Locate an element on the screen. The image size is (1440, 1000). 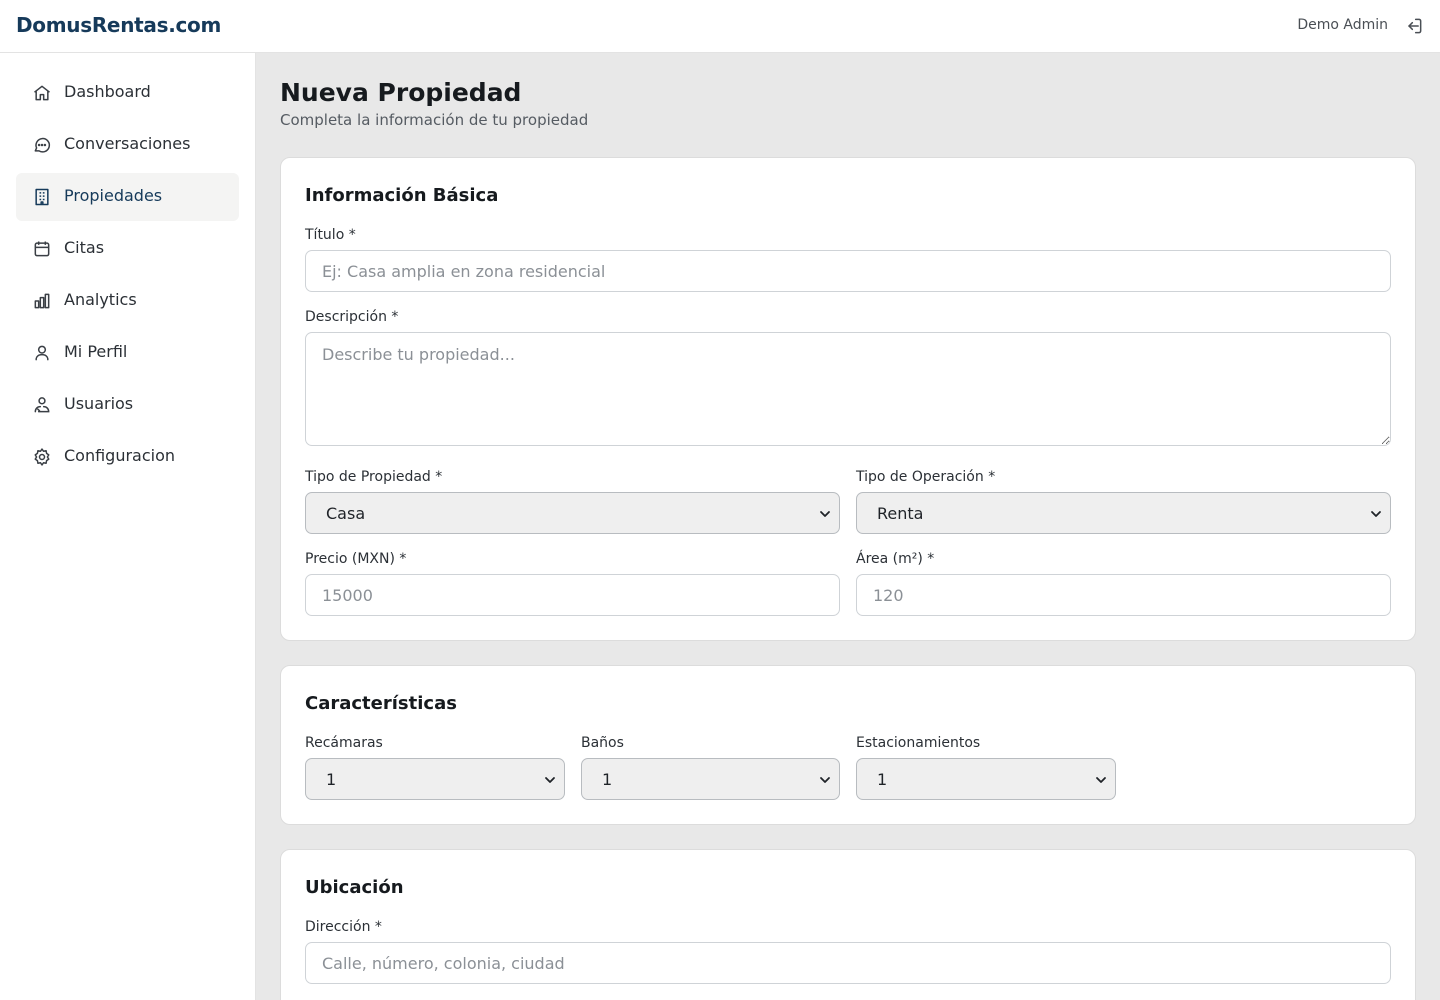
users-icon is located at coordinates (42, 405).